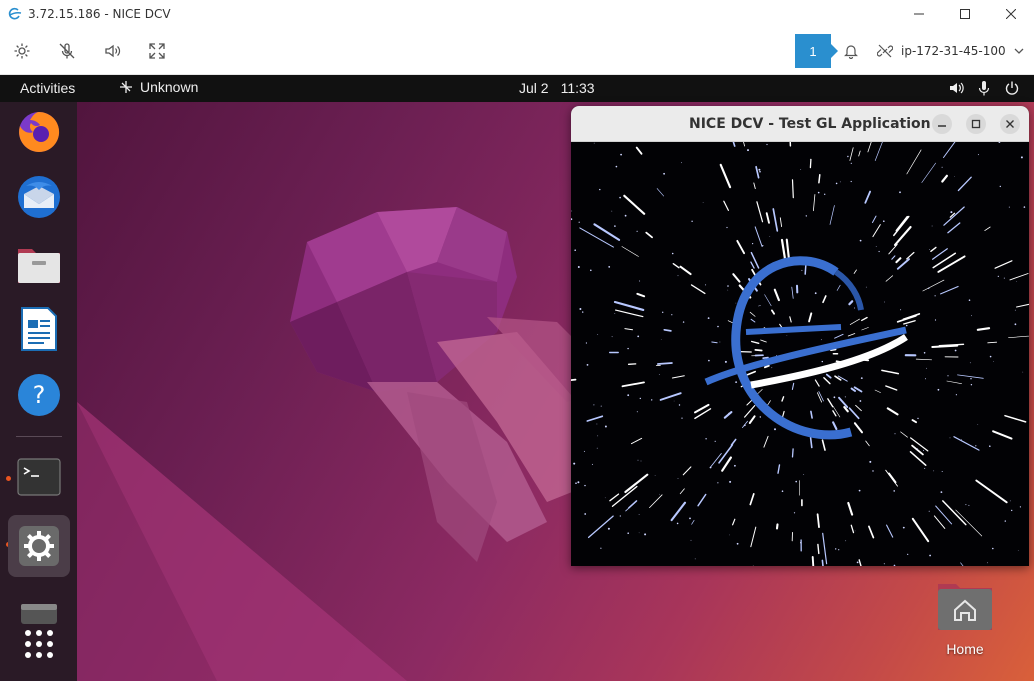 Image resolution: width=1034 pixels, height=681 pixels. What do you see at coordinates (39, 477) in the screenshot?
I see `dock-terminal` at bounding box center [39, 477].